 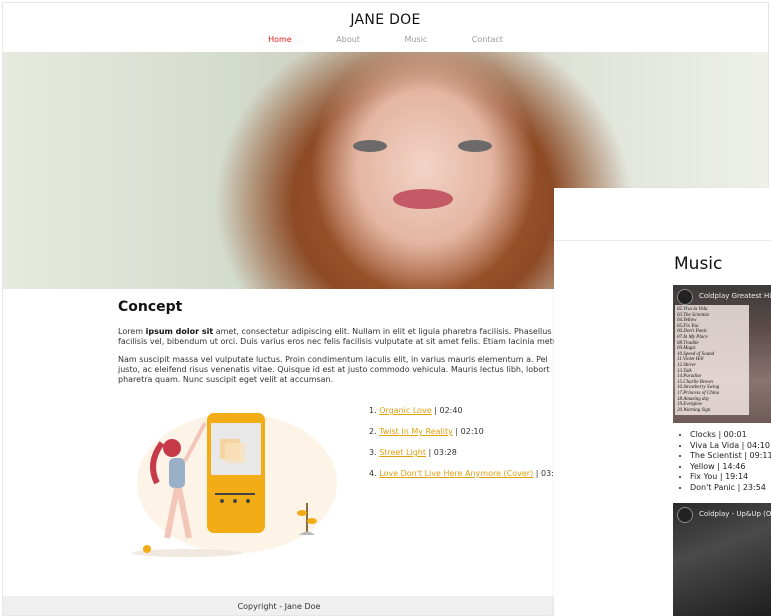 What do you see at coordinates (487, 39) in the screenshot?
I see `nav-contact: Contact` at bounding box center [487, 39].